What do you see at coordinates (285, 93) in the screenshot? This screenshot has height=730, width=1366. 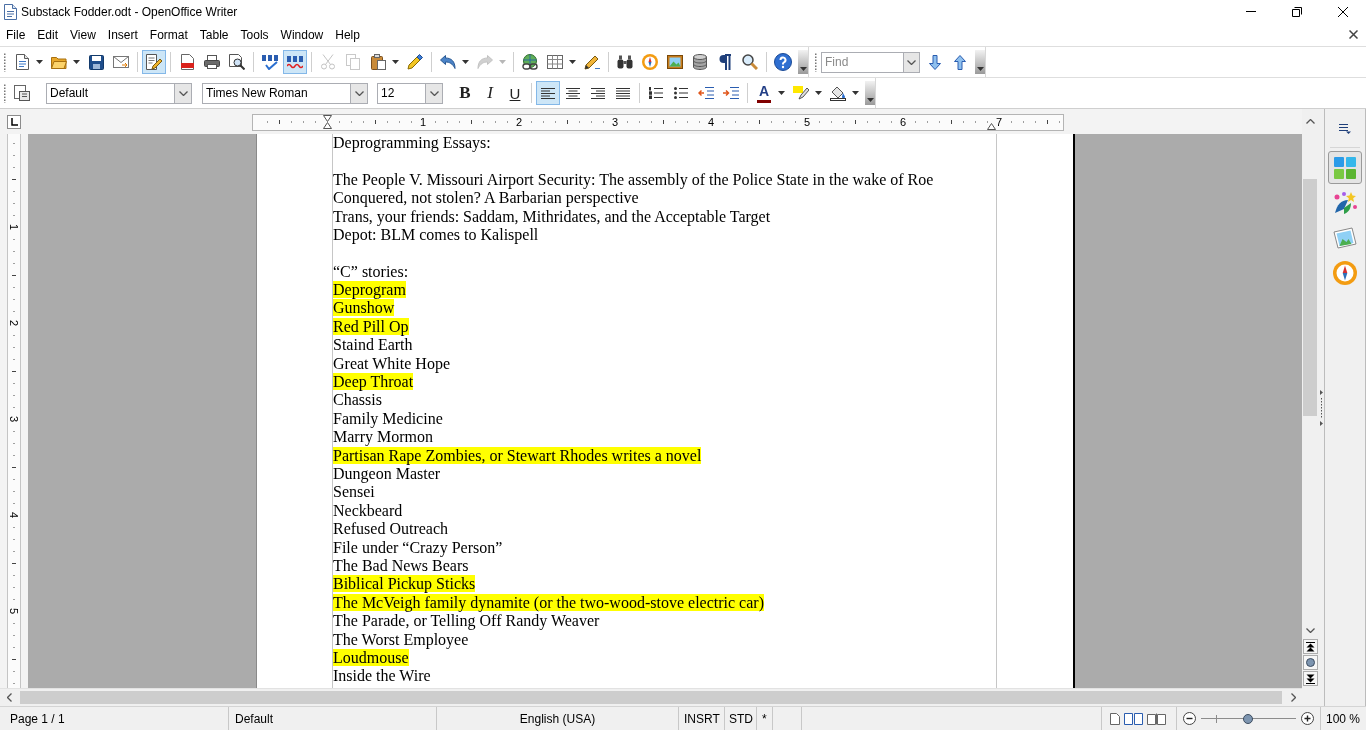 I see `font-name-field: Times New Roman` at bounding box center [285, 93].